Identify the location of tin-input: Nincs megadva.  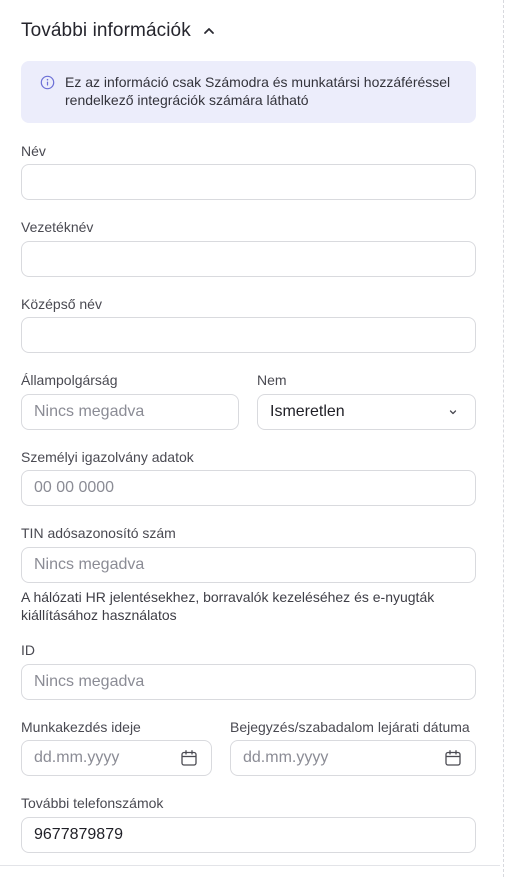
(248, 565).